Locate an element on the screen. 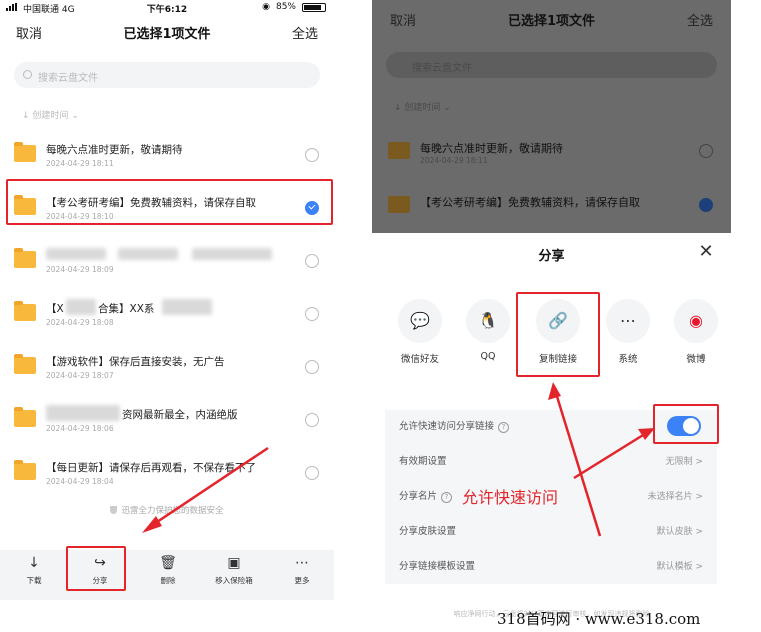  delete-button: 🗑 删除 is located at coordinates (168, 570).